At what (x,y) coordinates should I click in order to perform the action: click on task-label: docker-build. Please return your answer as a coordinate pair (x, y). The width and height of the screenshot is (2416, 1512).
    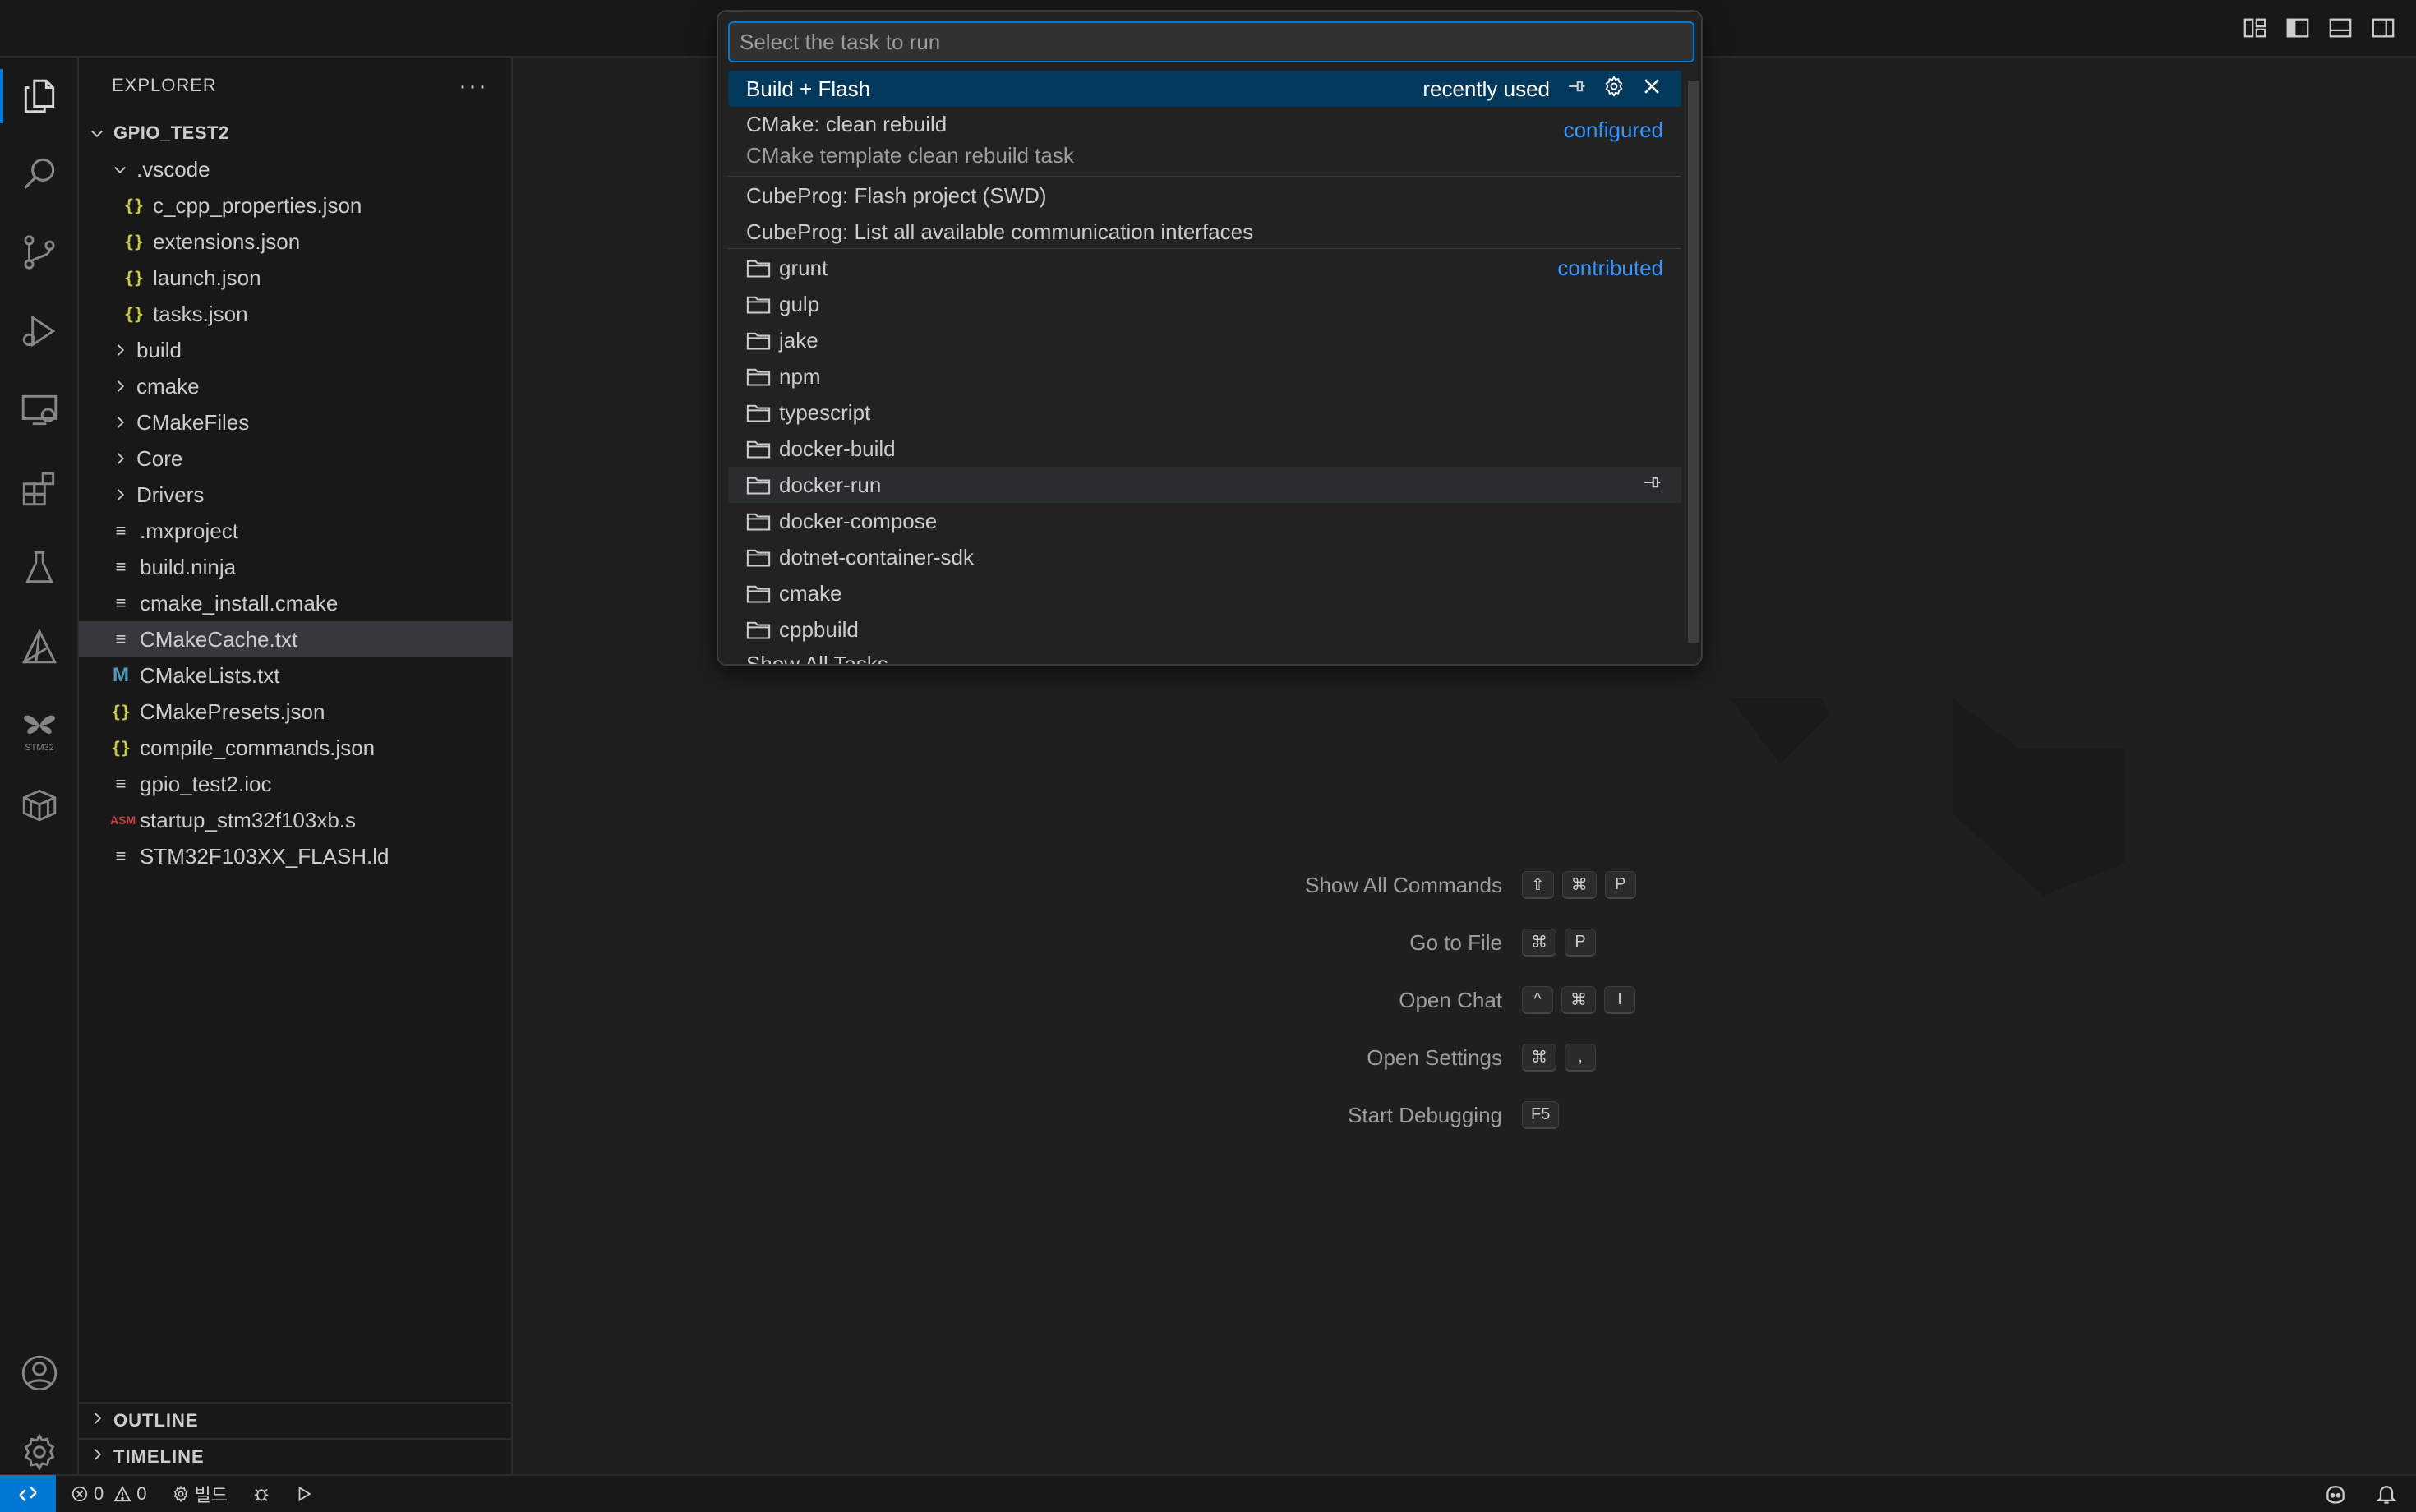
    Looking at the image, I should click on (838, 449).